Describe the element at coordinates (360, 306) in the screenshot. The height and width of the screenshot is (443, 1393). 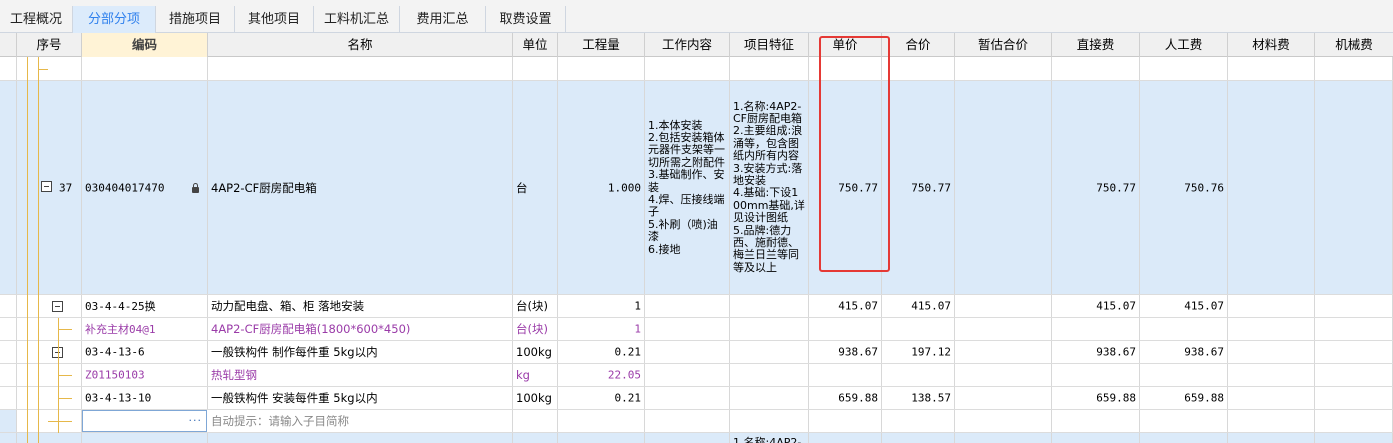
I see `name-cell: 动力配电盘、箱、柜 落地安装` at that location.